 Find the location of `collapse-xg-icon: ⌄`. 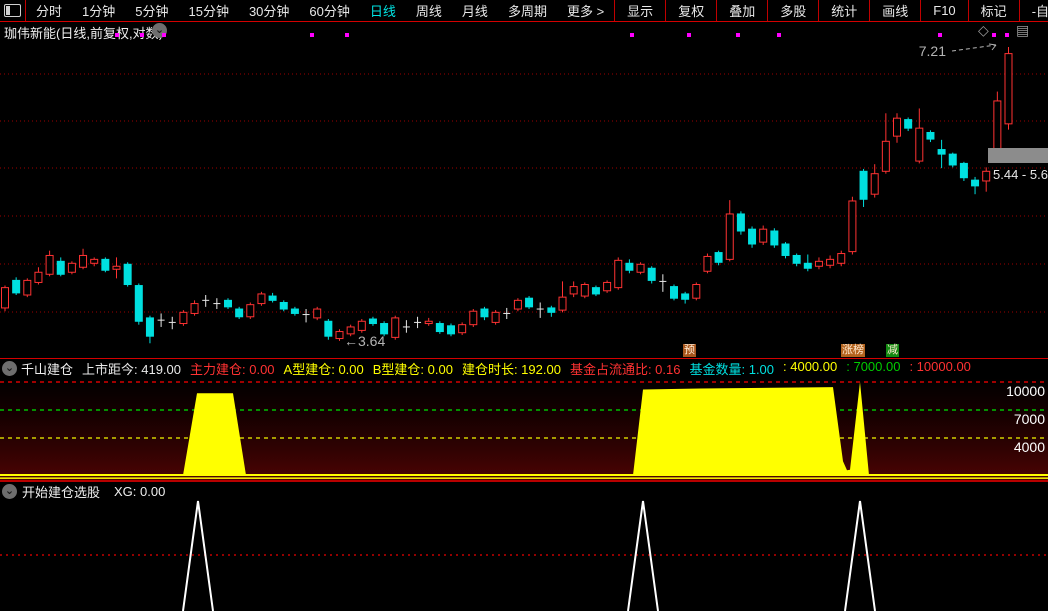

collapse-xg-icon: ⌄ is located at coordinates (9, 491).